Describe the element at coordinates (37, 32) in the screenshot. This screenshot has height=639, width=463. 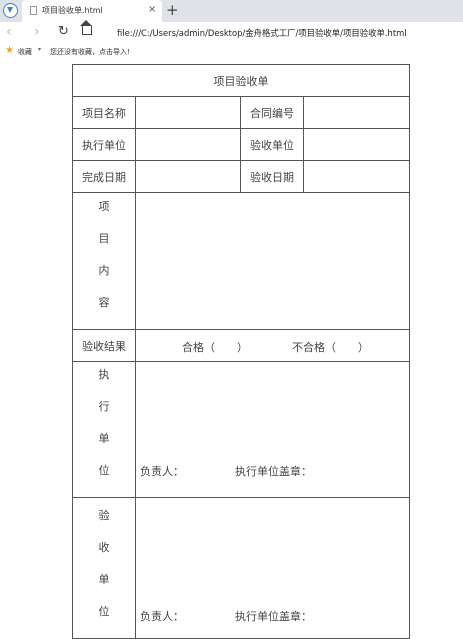
I see `forward-arrow-icon: ›` at that location.